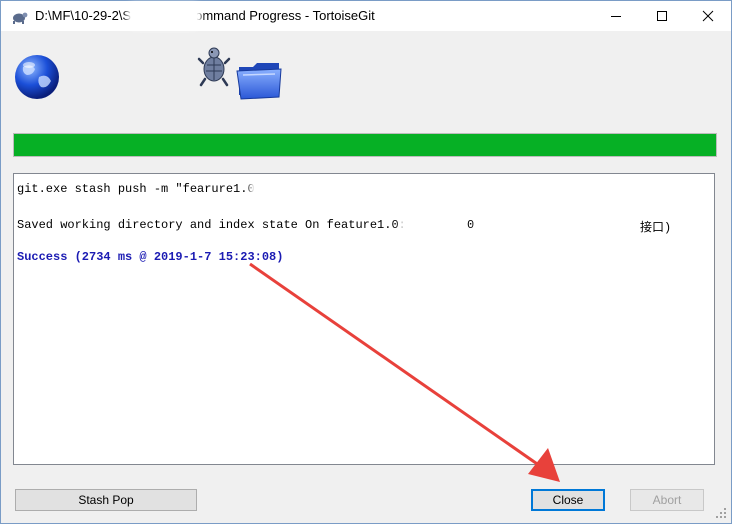 The width and height of the screenshot is (732, 524). I want to click on close-icon, so click(708, 16).